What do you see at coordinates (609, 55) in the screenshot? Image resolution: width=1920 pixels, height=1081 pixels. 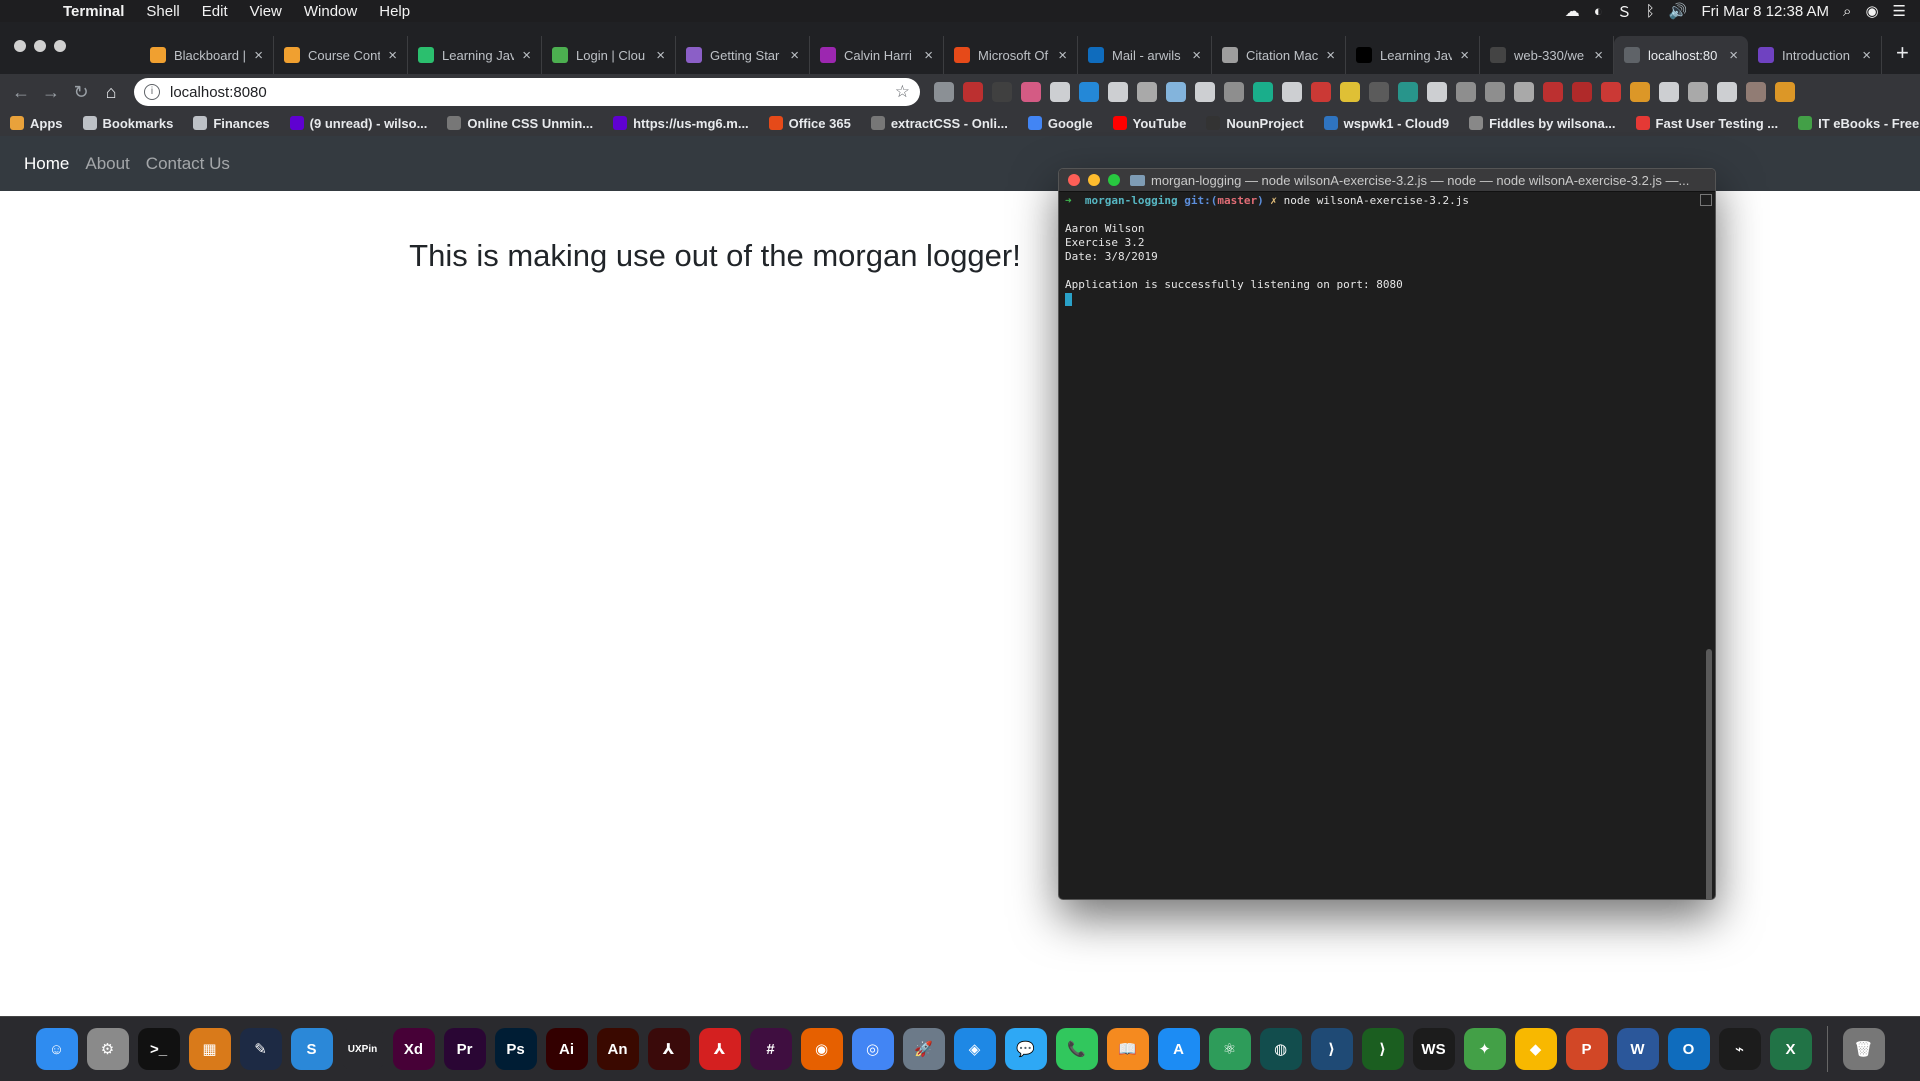 I see `browser-tab: Login | Clou ×` at bounding box center [609, 55].